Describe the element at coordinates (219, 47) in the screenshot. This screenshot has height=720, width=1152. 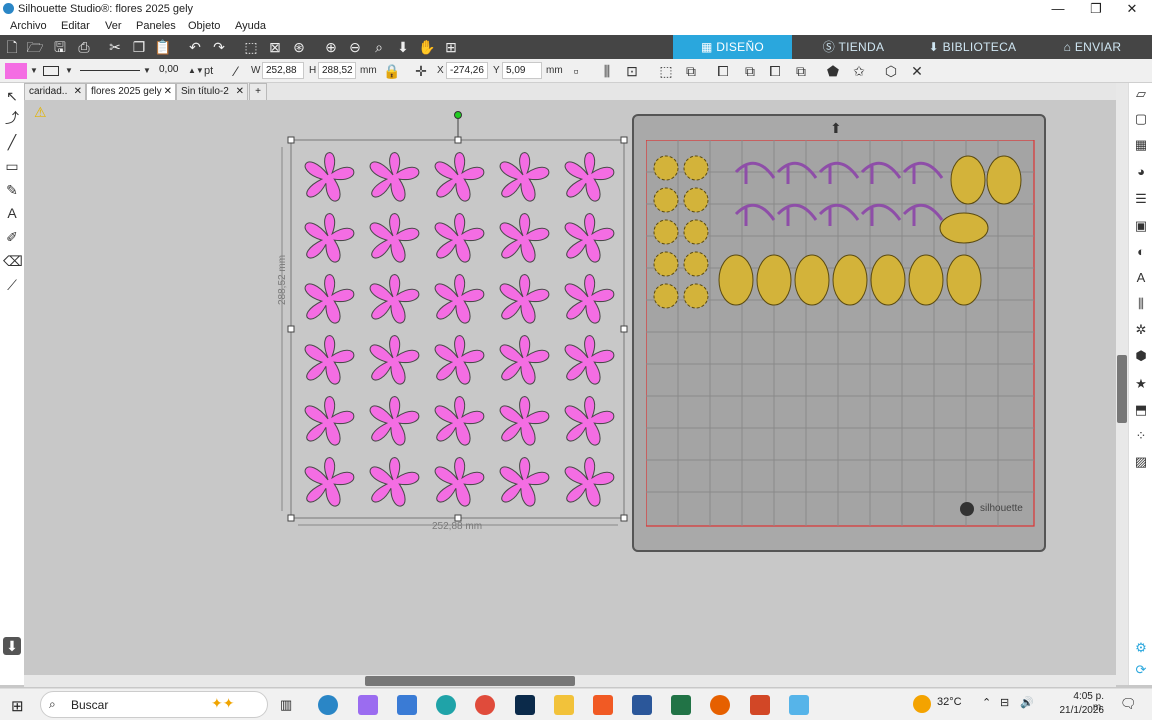
I see `redo-icon: ↷` at that location.